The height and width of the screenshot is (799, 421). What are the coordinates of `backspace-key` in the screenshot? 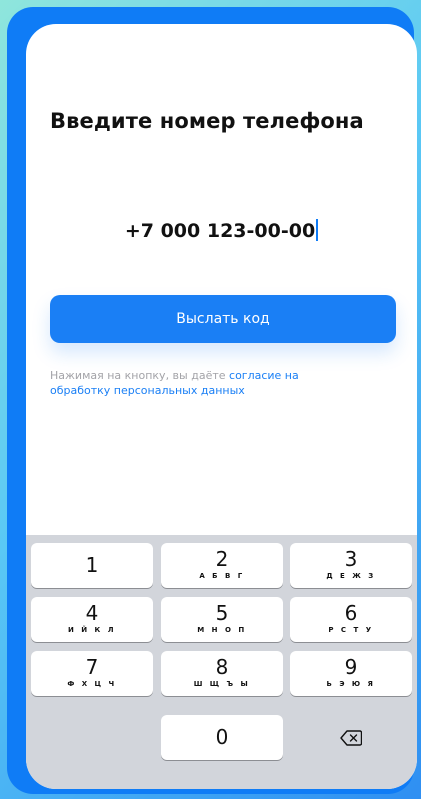 It's located at (351, 737).